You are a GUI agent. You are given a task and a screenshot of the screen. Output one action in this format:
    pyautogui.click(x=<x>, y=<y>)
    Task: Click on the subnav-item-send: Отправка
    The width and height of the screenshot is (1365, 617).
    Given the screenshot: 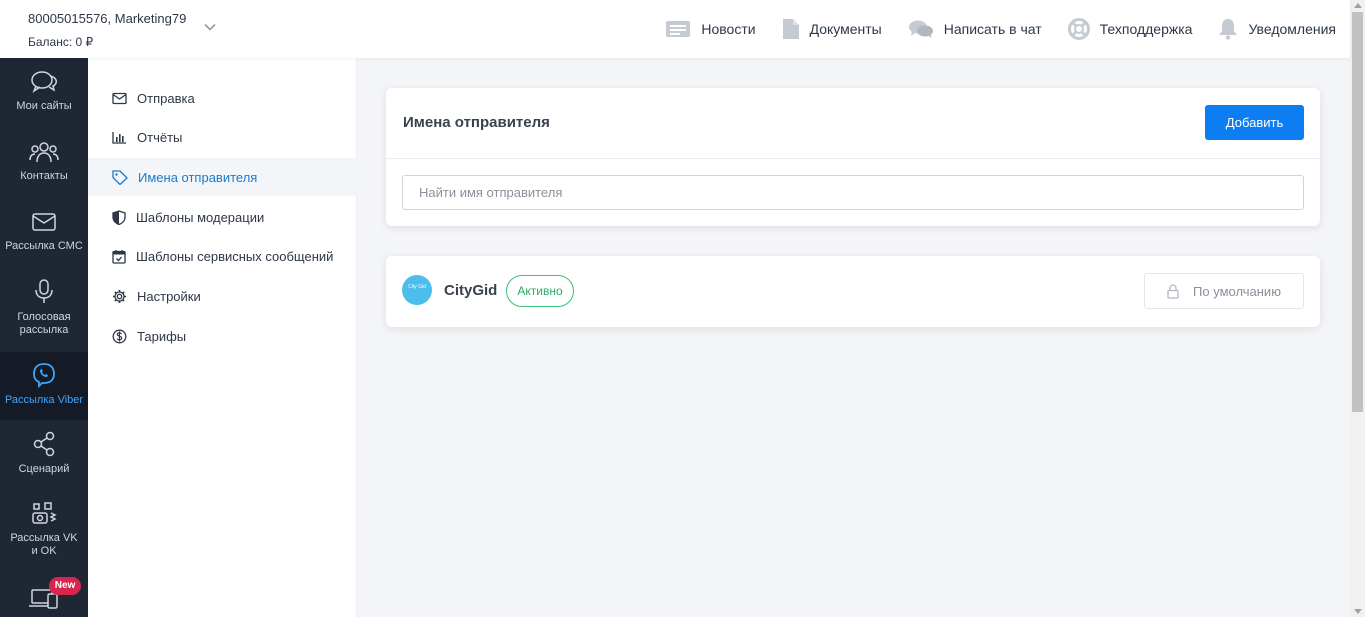 What is the action you would take?
    pyautogui.click(x=222, y=98)
    